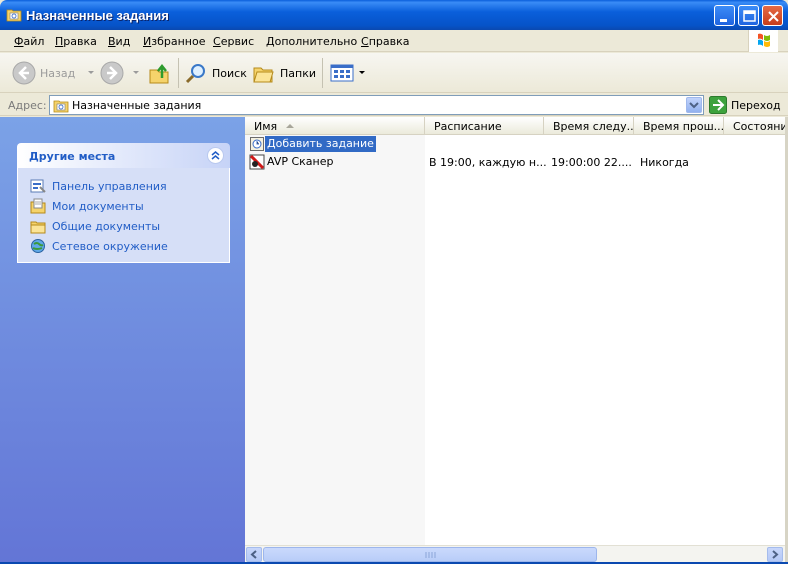  I want to click on toolbar: Назад Поиск Папки, so click(394, 73).